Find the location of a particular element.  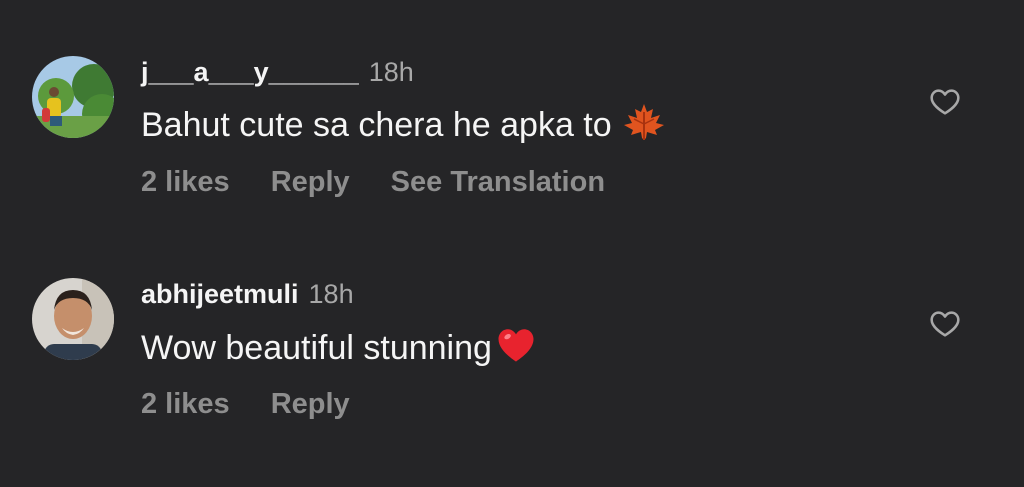

comment-actions: 2 likes Reply See Translation is located at coordinates (393, 182).